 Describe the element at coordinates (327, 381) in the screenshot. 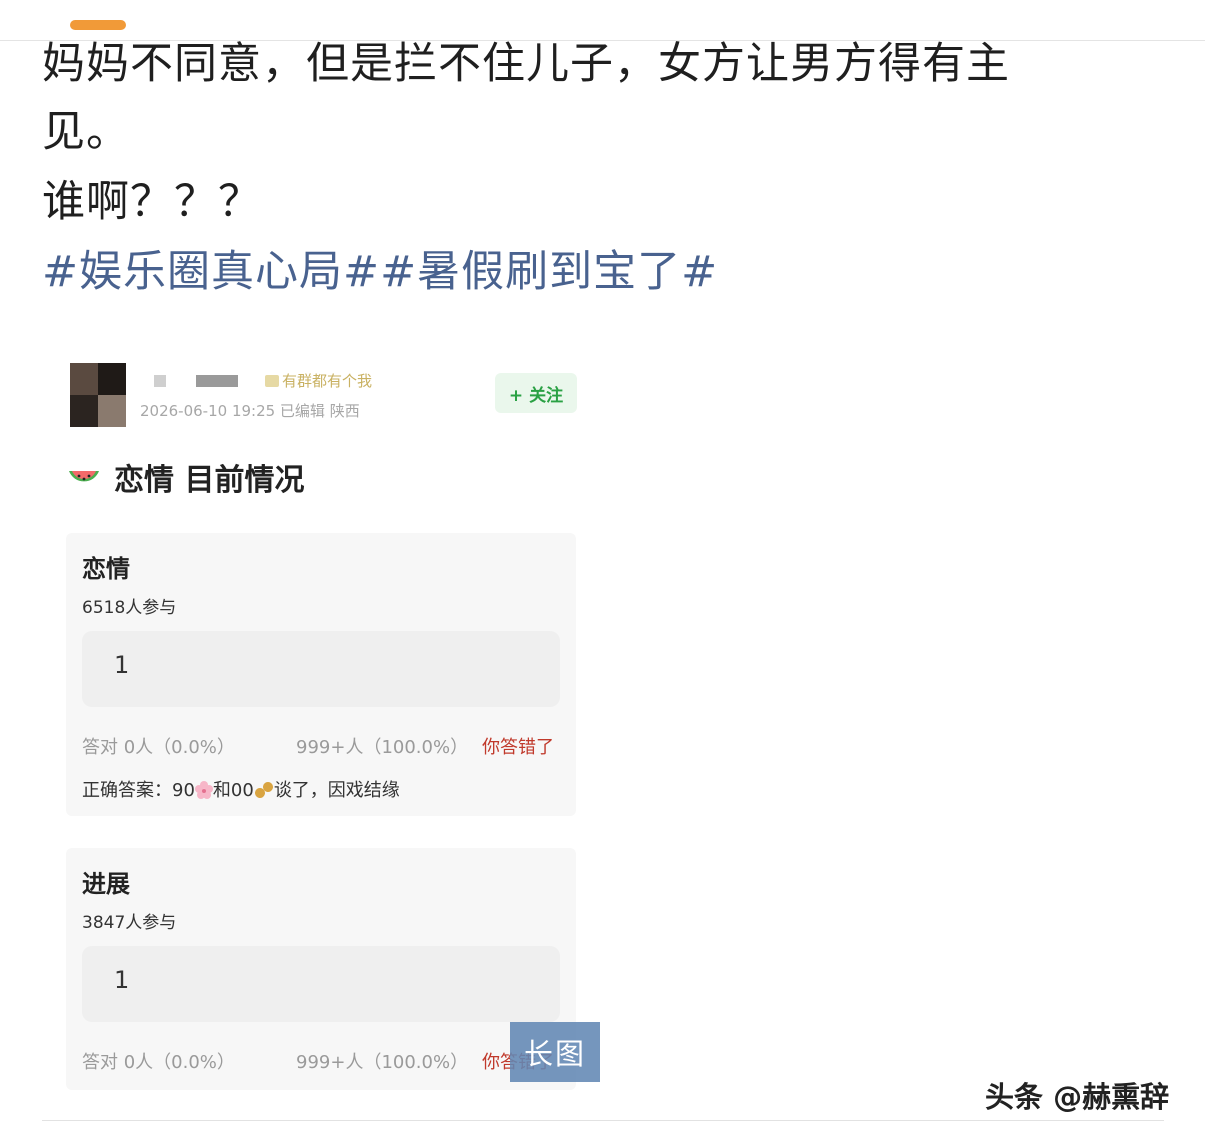

I see `badge-label: 有群都有个我` at that location.